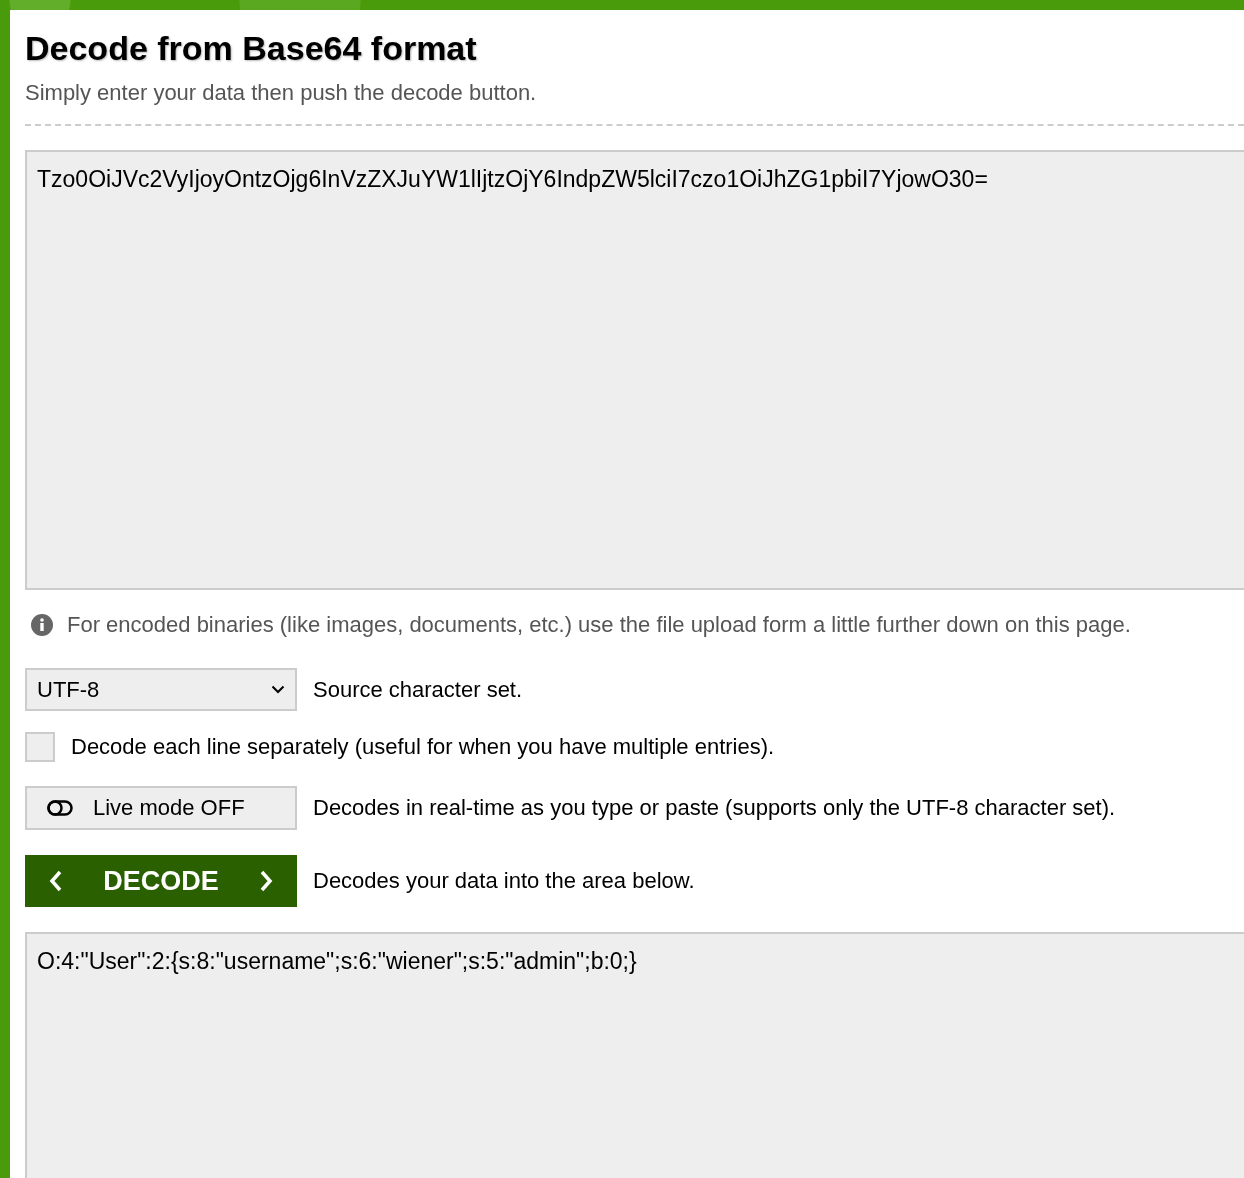  Describe the element at coordinates (278, 689) in the screenshot. I see `chevron-down-icon` at that location.